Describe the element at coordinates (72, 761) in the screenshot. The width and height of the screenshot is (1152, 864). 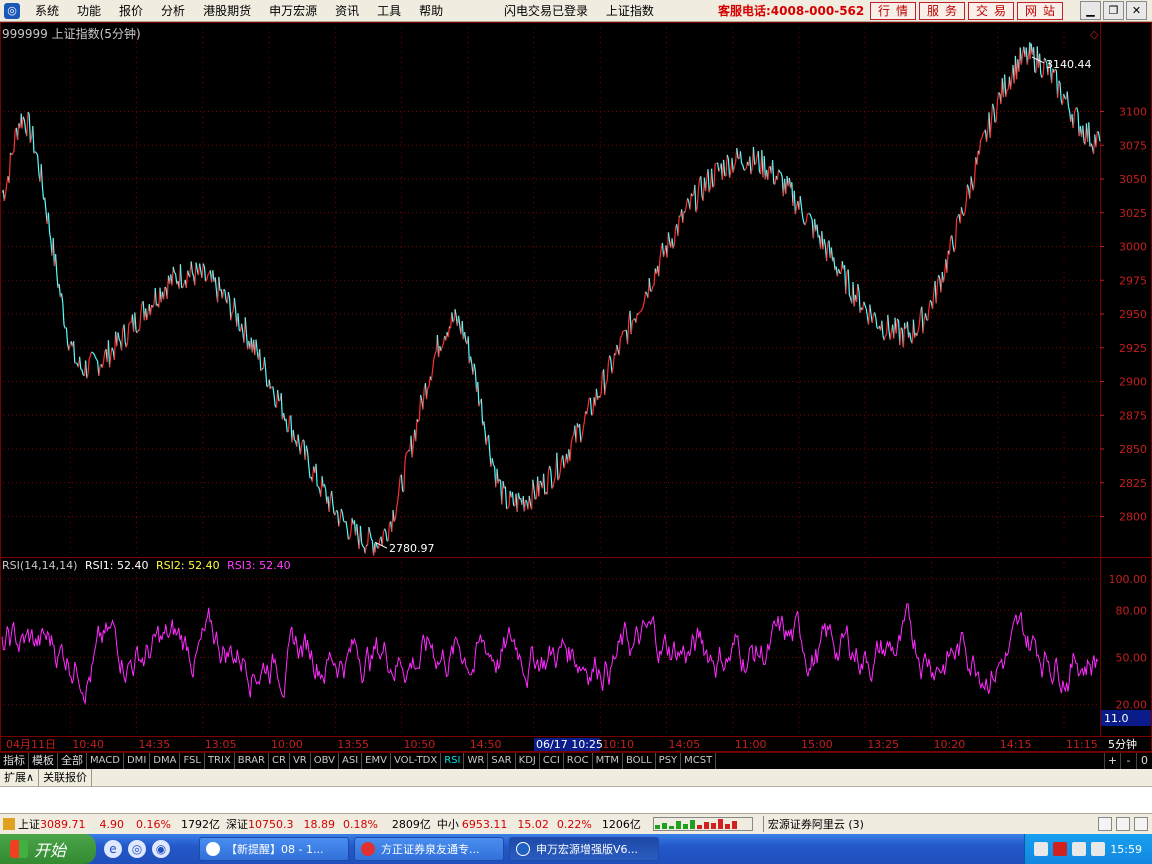
I see `indicator-tab-全部: 全部` at that location.